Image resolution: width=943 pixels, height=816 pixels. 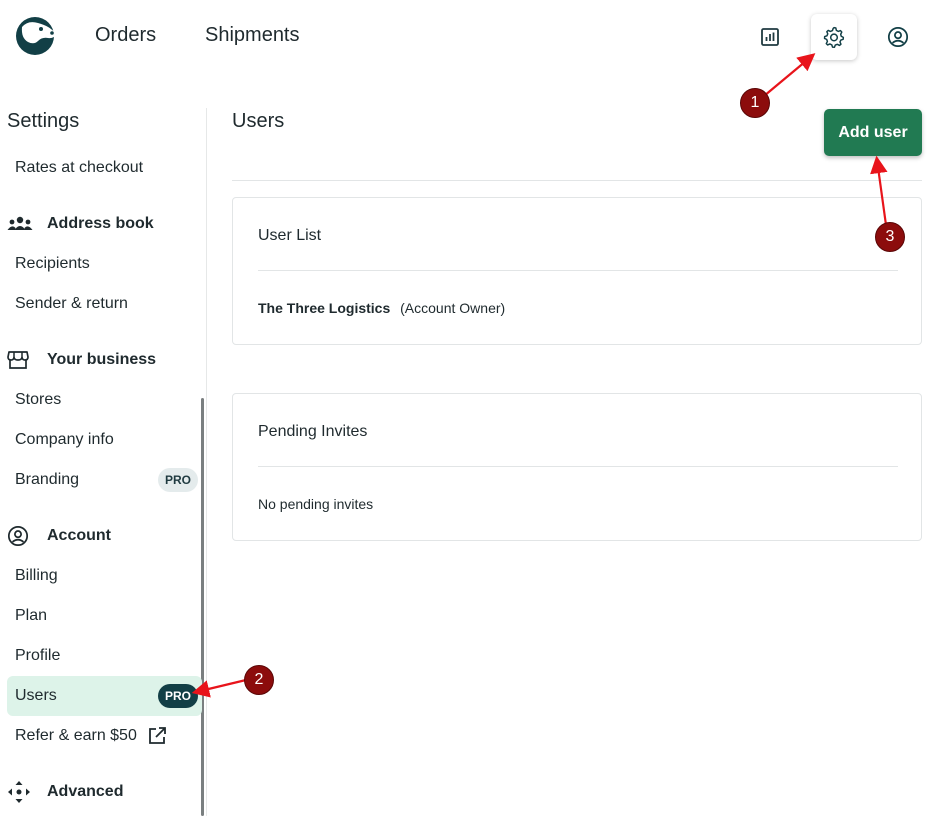 I want to click on gear-icon, so click(x=834, y=37).